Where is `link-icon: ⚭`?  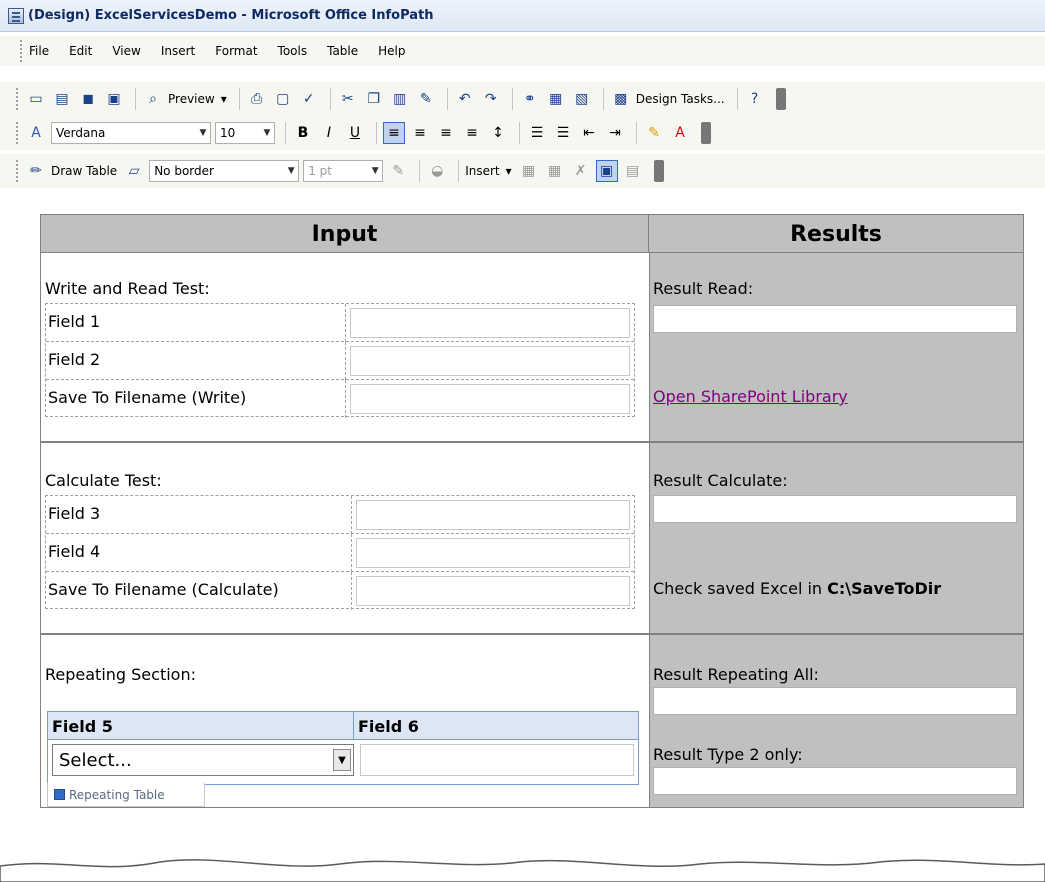
link-icon: ⚭ is located at coordinates (530, 99).